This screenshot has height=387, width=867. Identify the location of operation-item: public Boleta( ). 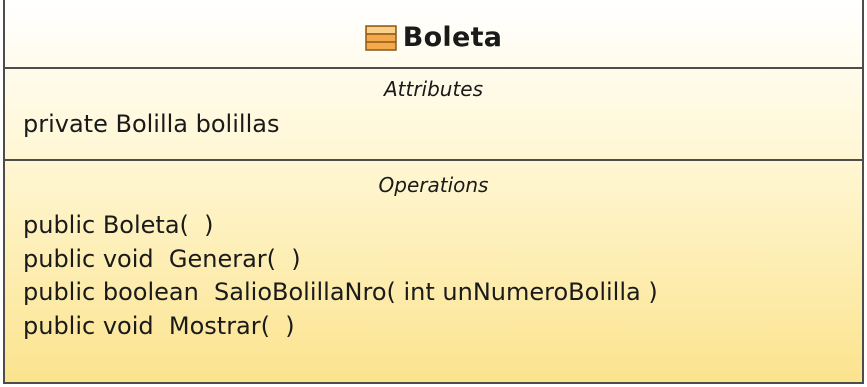
(442, 226).